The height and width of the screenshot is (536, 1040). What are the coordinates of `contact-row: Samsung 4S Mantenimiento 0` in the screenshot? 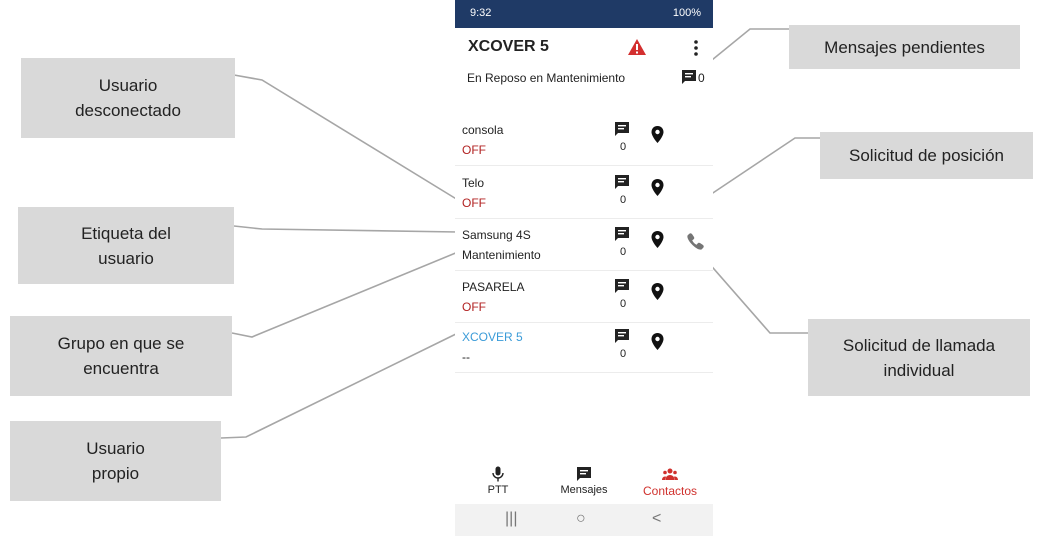 It's located at (584, 244).